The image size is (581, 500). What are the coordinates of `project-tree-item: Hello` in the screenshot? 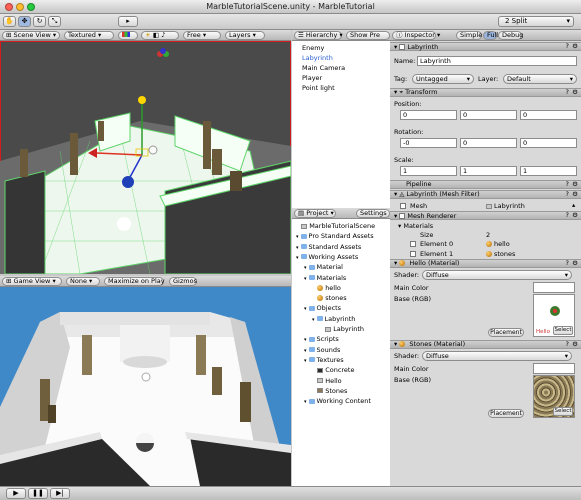 It's located at (327, 381).